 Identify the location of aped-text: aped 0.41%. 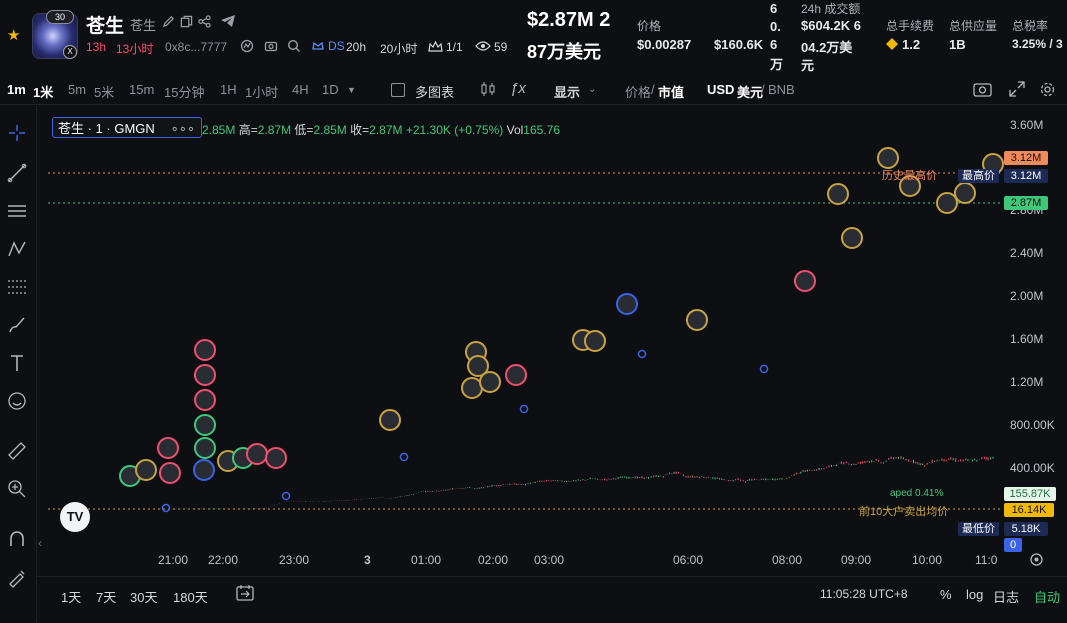
(917, 493).